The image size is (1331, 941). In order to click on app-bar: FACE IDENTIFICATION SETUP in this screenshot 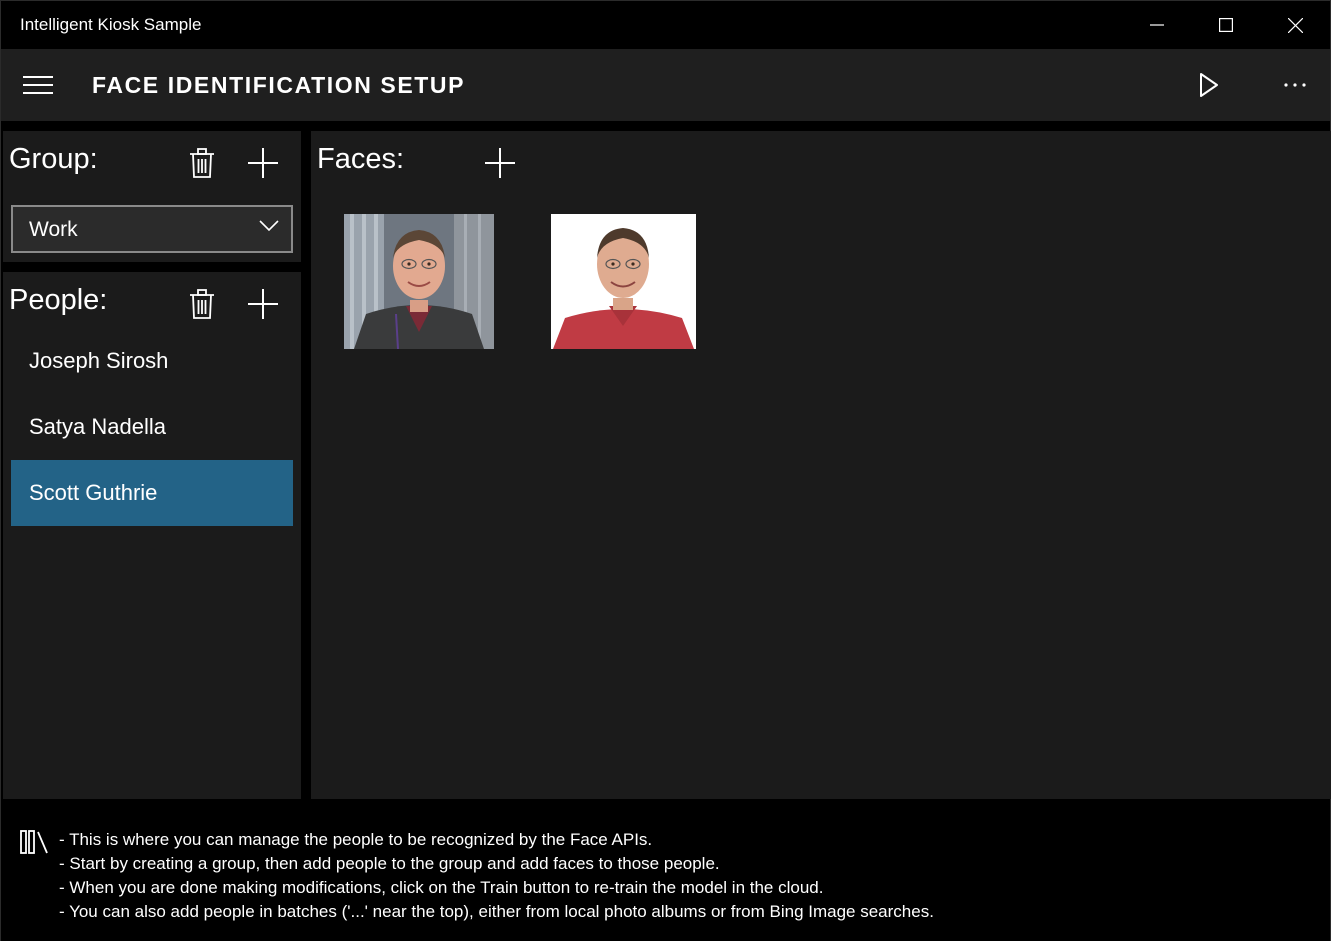, I will do `click(665, 85)`.